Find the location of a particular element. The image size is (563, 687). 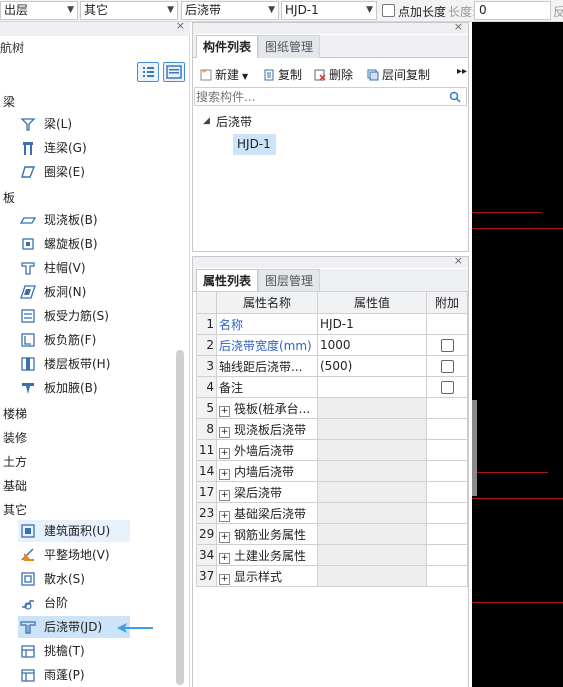

property-value: HJD-1 is located at coordinates (372, 324).